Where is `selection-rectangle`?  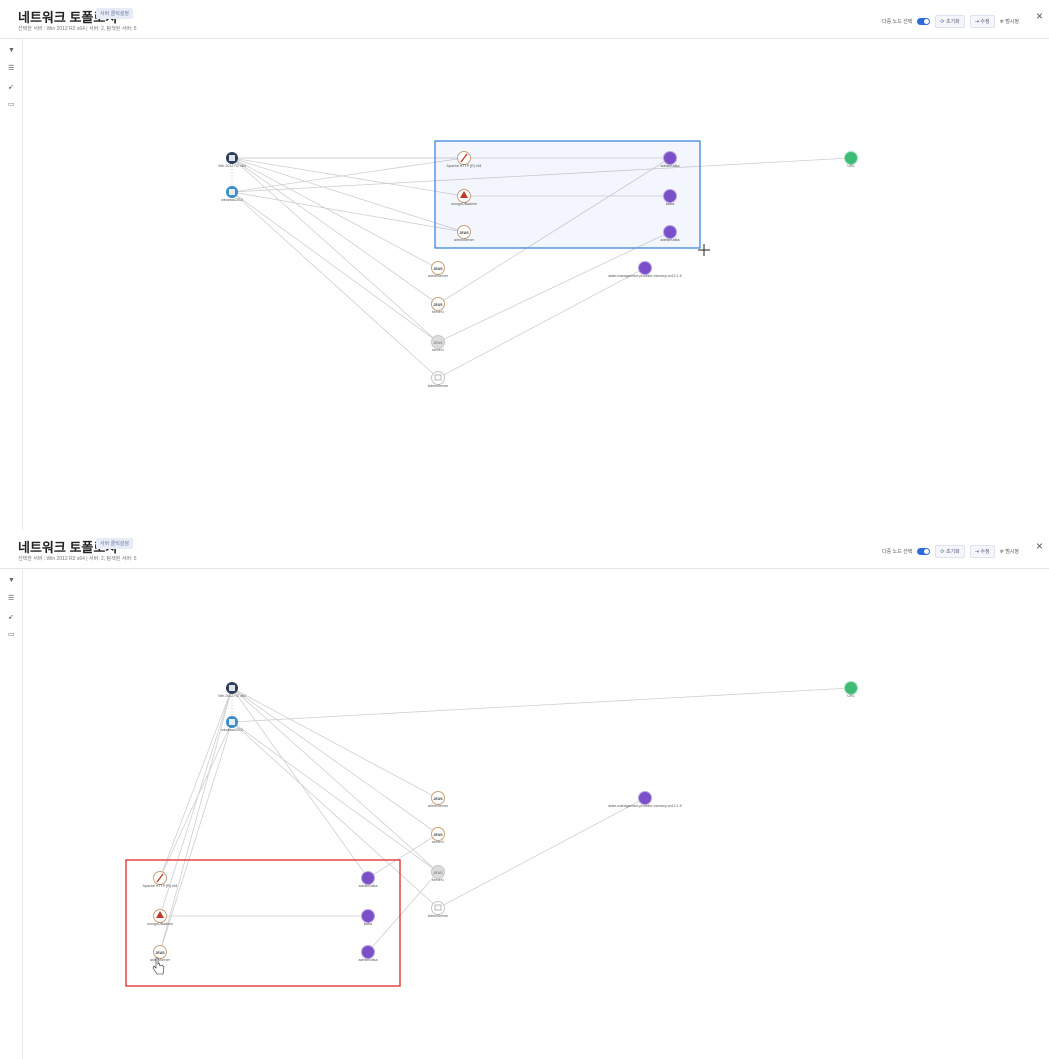 selection-rectangle is located at coordinates (567, 194).